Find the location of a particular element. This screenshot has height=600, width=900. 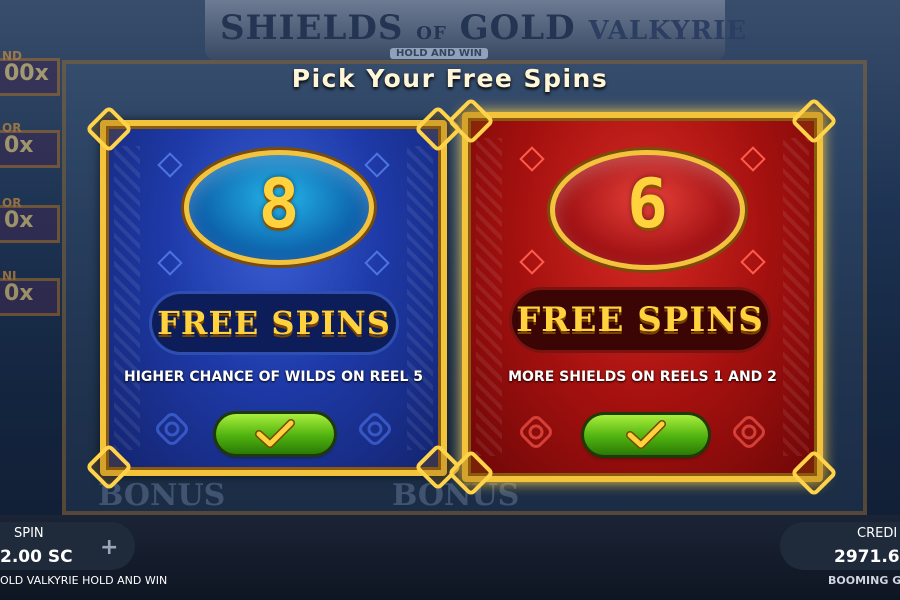

jackpot-major: OR 0x is located at coordinates (30, 144).